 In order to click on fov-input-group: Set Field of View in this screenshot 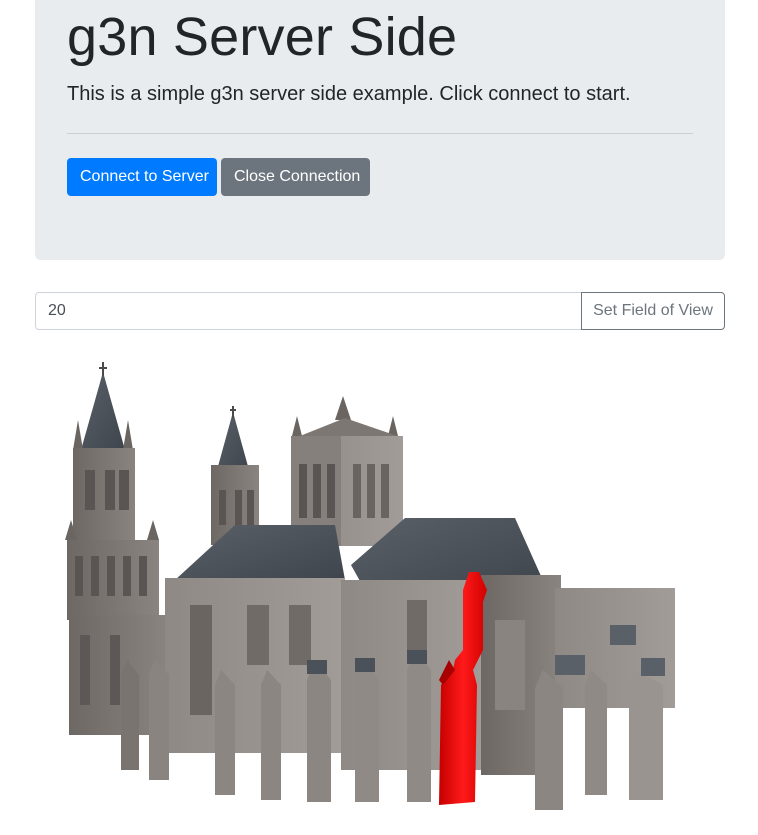, I will do `click(380, 311)`.